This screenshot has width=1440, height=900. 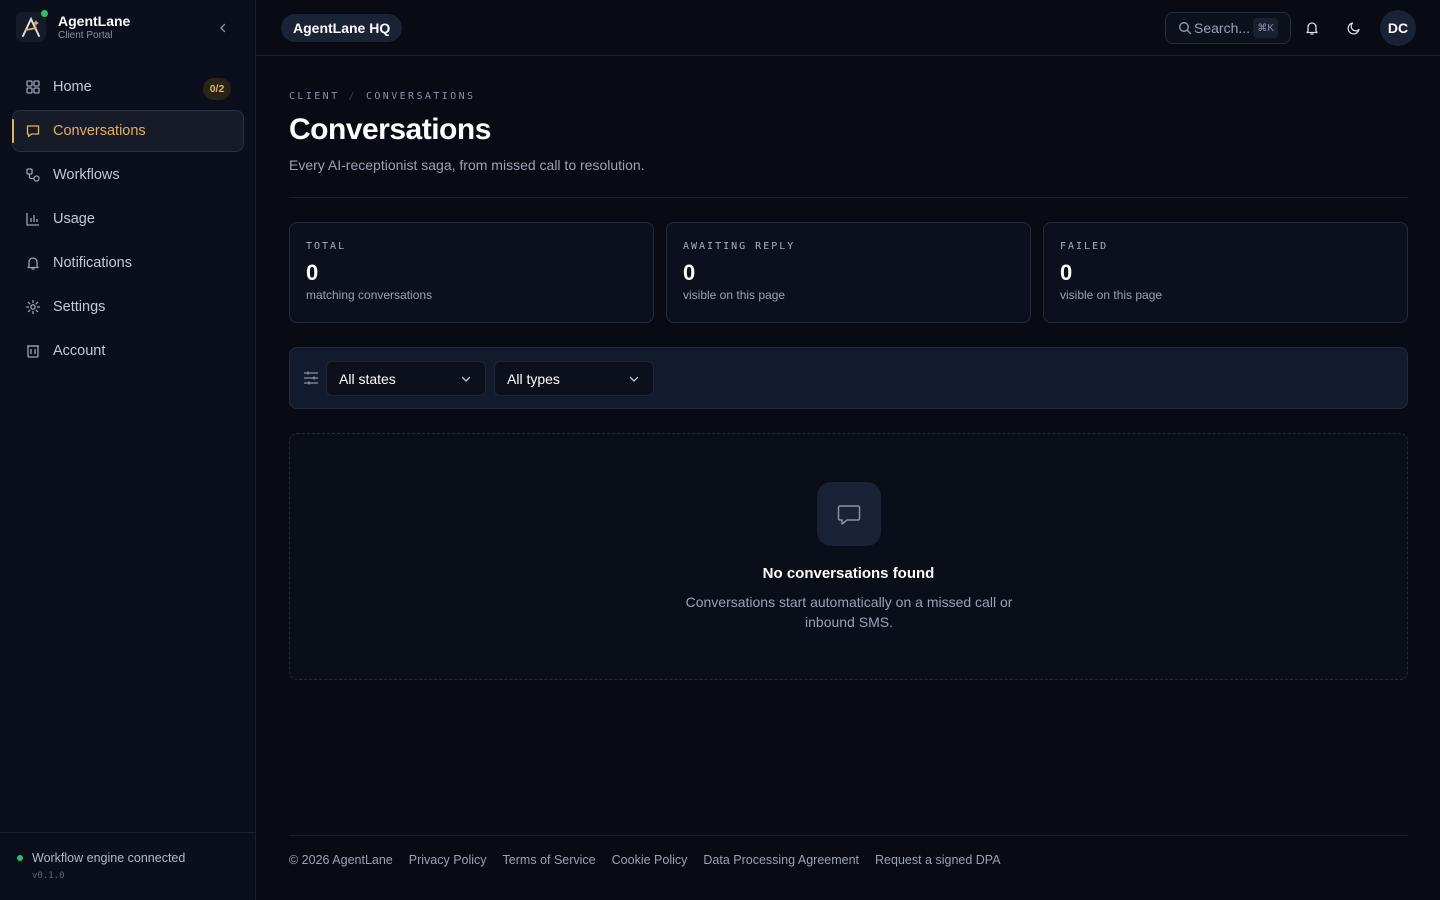 What do you see at coordinates (128, 866) in the screenshot?
I see `sidebar-footer: Workflow engine connected v0.1.0` at bounding box center [128, 866].